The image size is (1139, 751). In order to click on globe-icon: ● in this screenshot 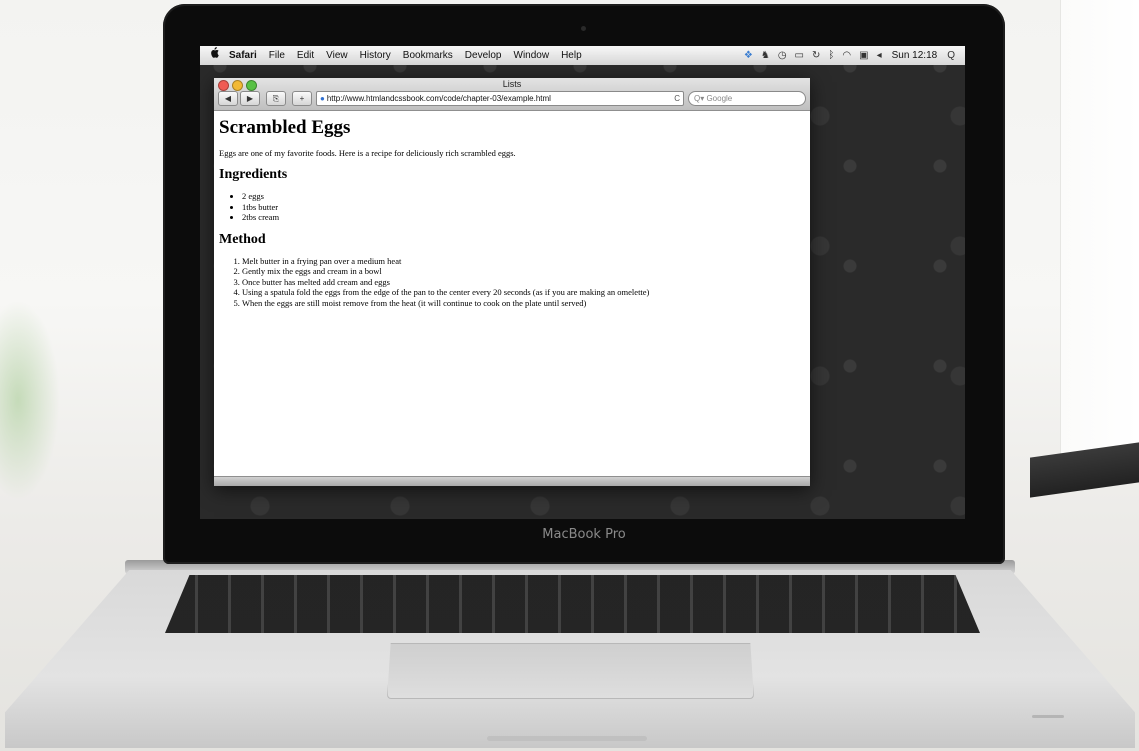, I will do `click(322, 98)`.